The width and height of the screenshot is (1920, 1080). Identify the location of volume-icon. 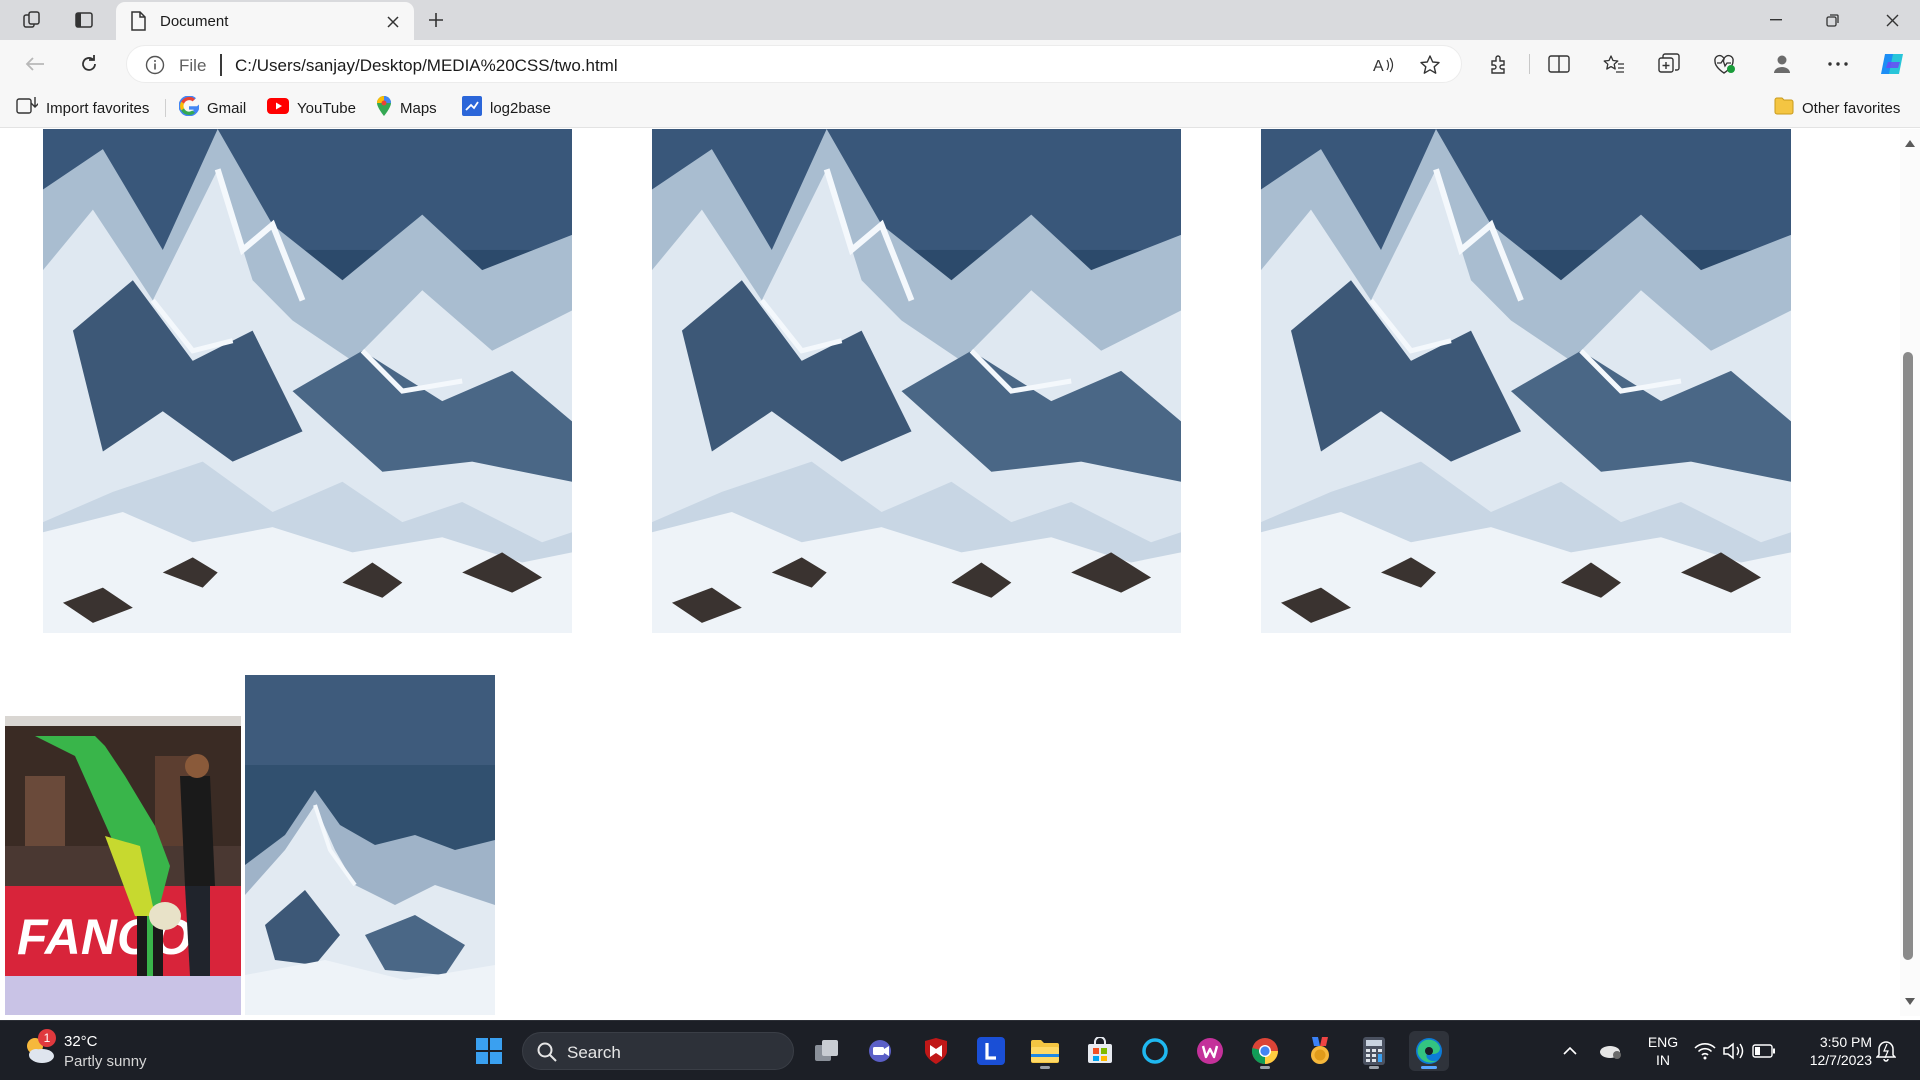
(1734, 1051).